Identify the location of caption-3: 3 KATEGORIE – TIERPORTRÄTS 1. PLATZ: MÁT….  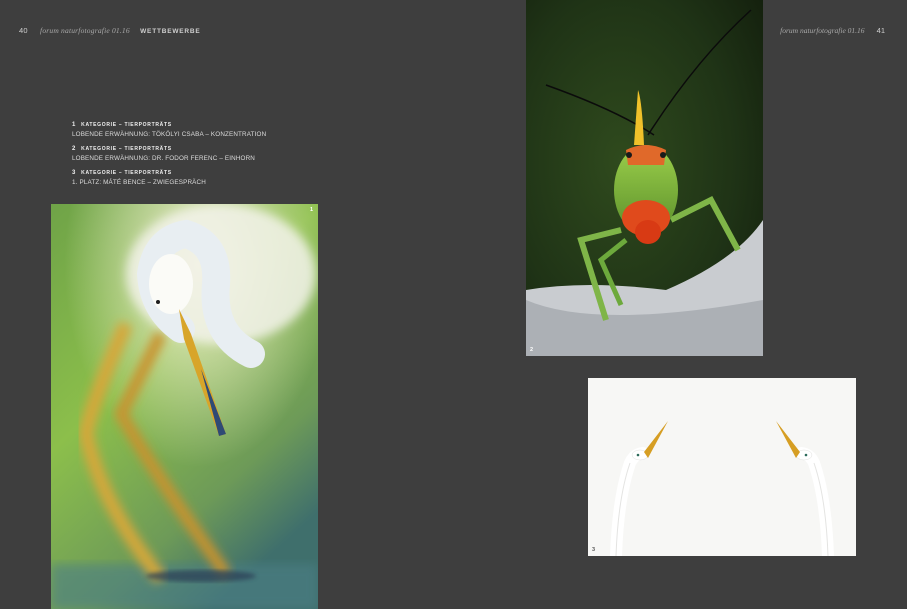
(202, 178).